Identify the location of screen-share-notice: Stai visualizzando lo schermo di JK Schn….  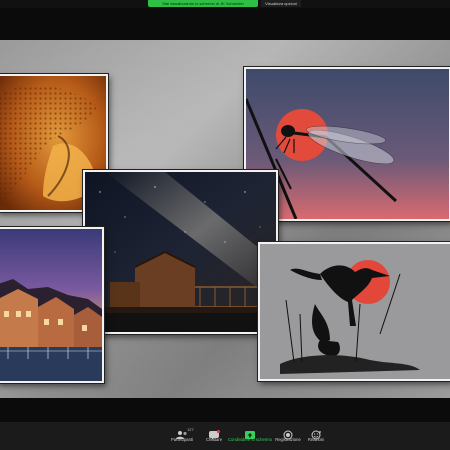
(203, 3).